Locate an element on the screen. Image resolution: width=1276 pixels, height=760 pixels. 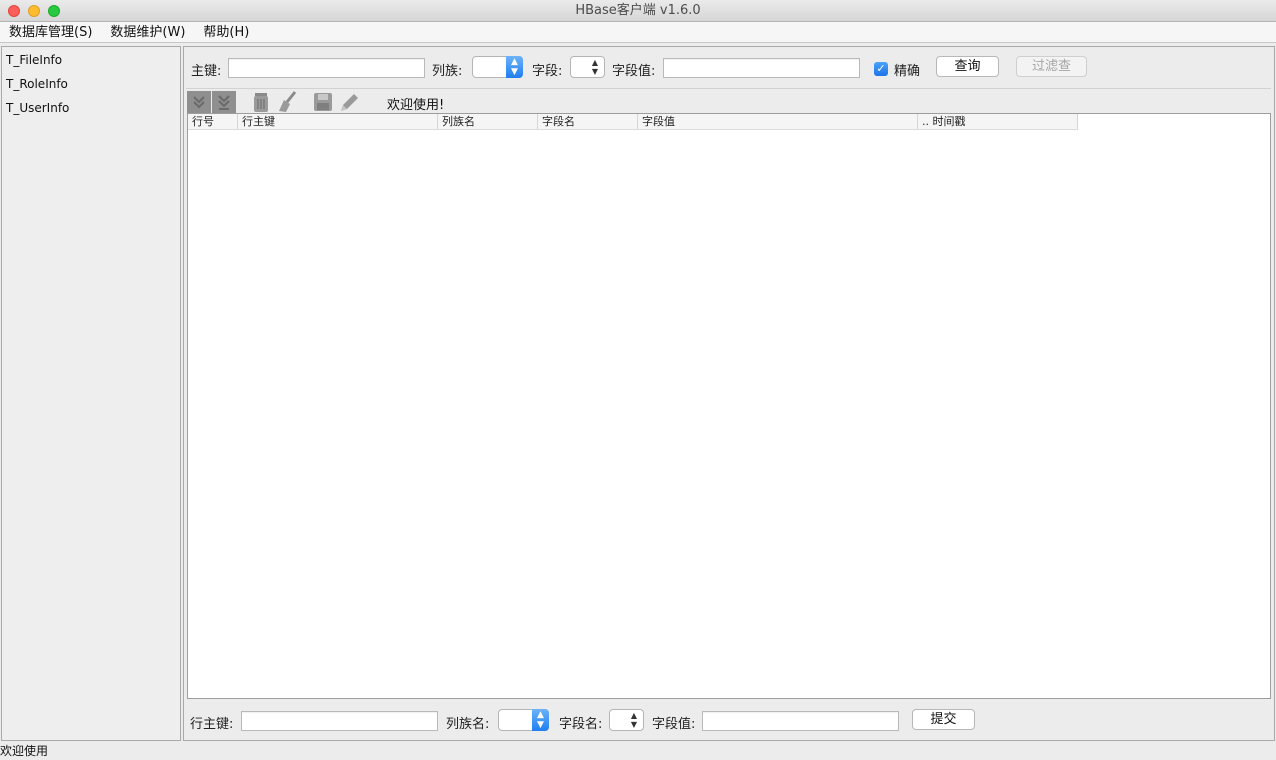
title-bar: HBase客户端 v1.6.0 is located at coordinates (638, 11).